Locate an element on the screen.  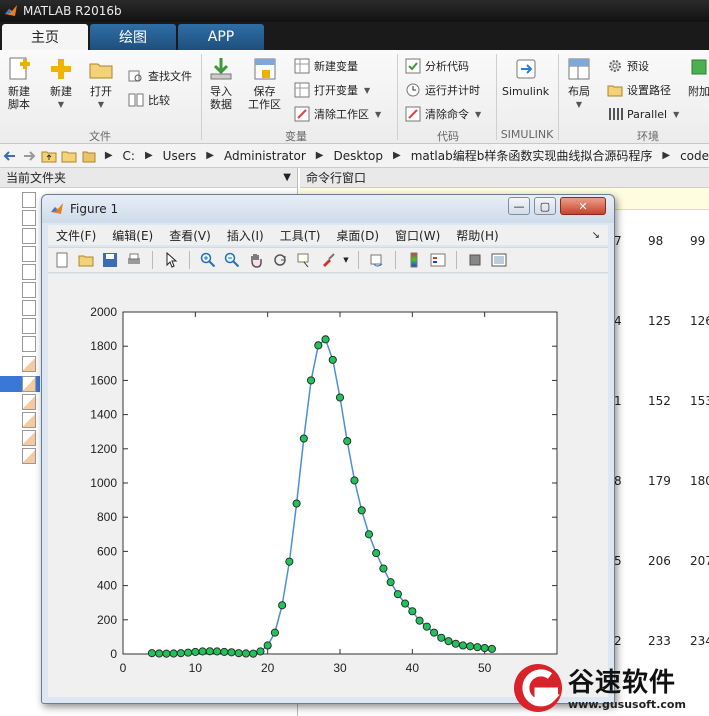
new-script-button: 新建 脚本 is located at coordinates (19, 83).